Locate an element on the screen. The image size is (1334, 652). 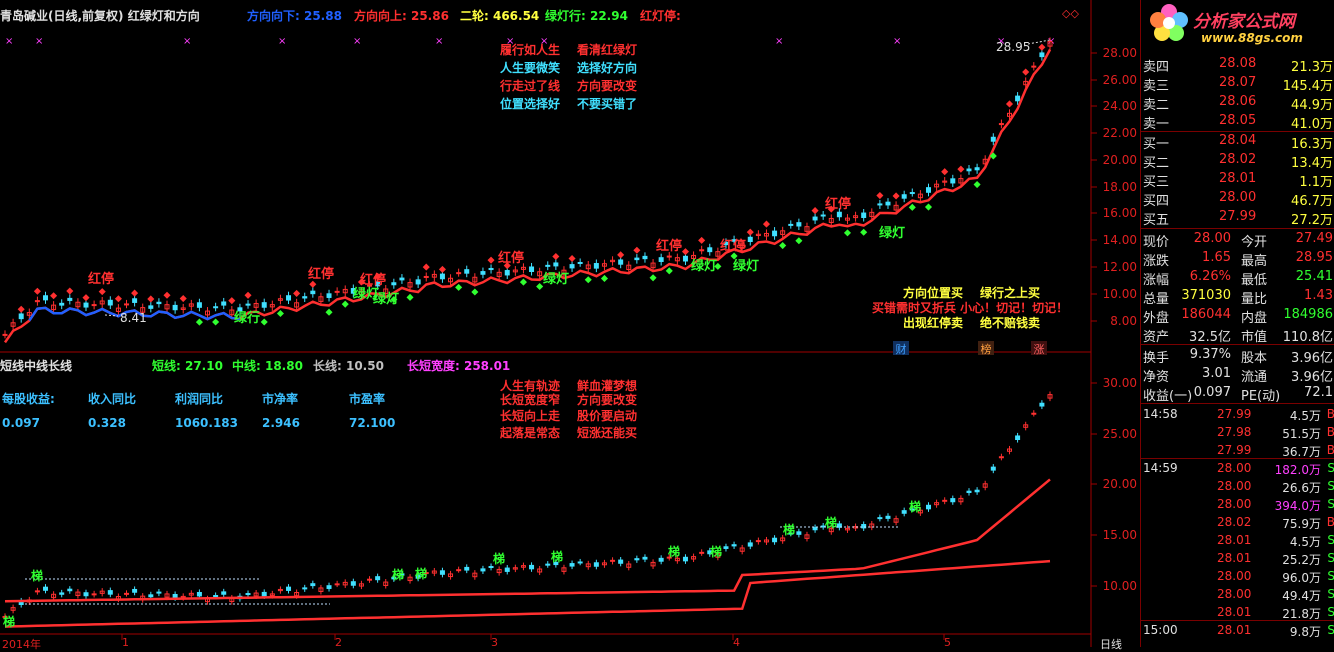
header-second-round: 二轮: 466.54 is located at coordinates (500, 16).